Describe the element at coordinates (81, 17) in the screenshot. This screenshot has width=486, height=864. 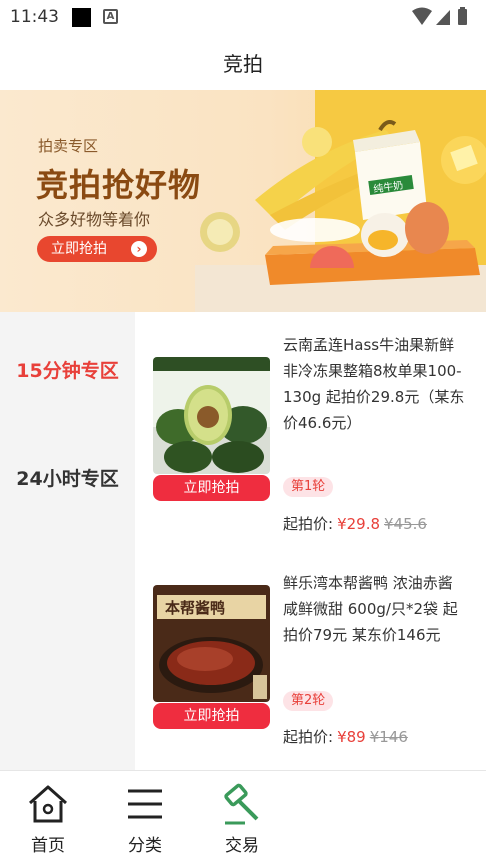
I see `notification-square-icon` at that location.